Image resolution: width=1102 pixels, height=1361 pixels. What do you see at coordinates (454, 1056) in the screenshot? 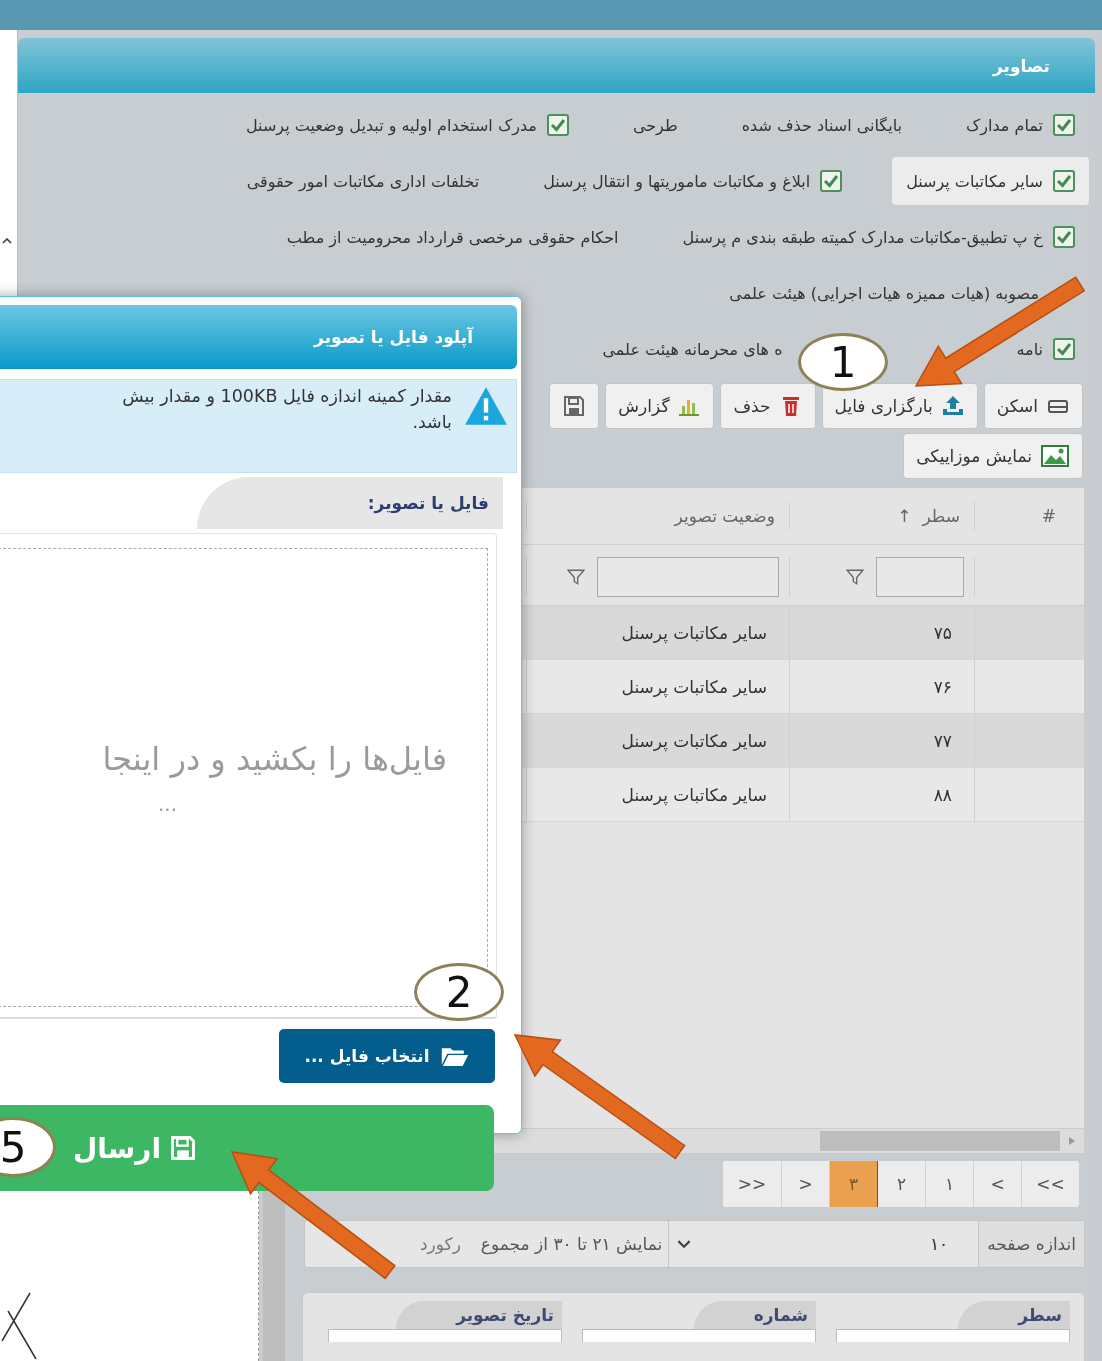
I see `folder-icon` at bounding box center [454, 1056].